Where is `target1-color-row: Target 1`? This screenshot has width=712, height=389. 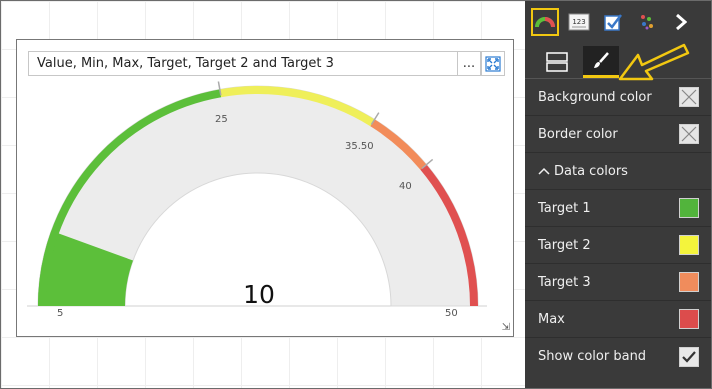
target1-color-row: Target 1 is located at coordinates (618, 208).